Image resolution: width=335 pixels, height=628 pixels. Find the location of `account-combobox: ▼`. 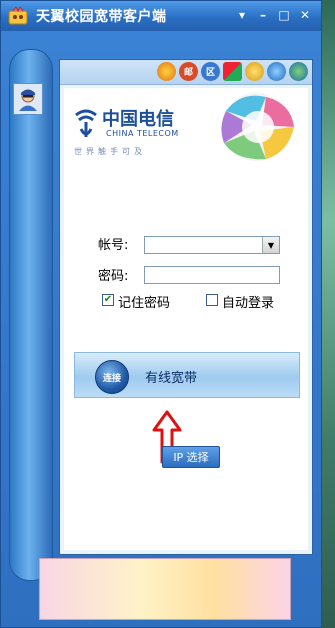

account-combobox: ▼ is located at coordinates (212, 245).